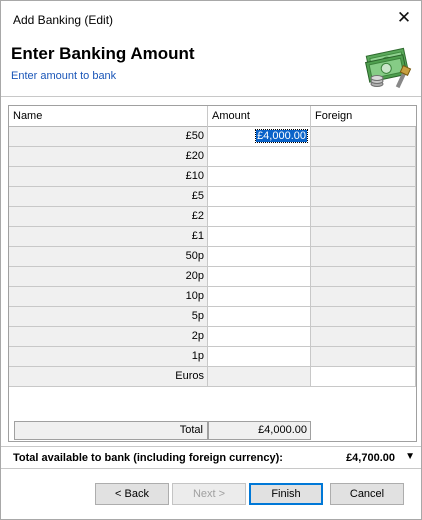 This screenshot has width=422, height=520. What do you see at coordinates (367, 494) in the screenshot?
I see `cancel-button: Cancel` at bounding box center [367, 494].